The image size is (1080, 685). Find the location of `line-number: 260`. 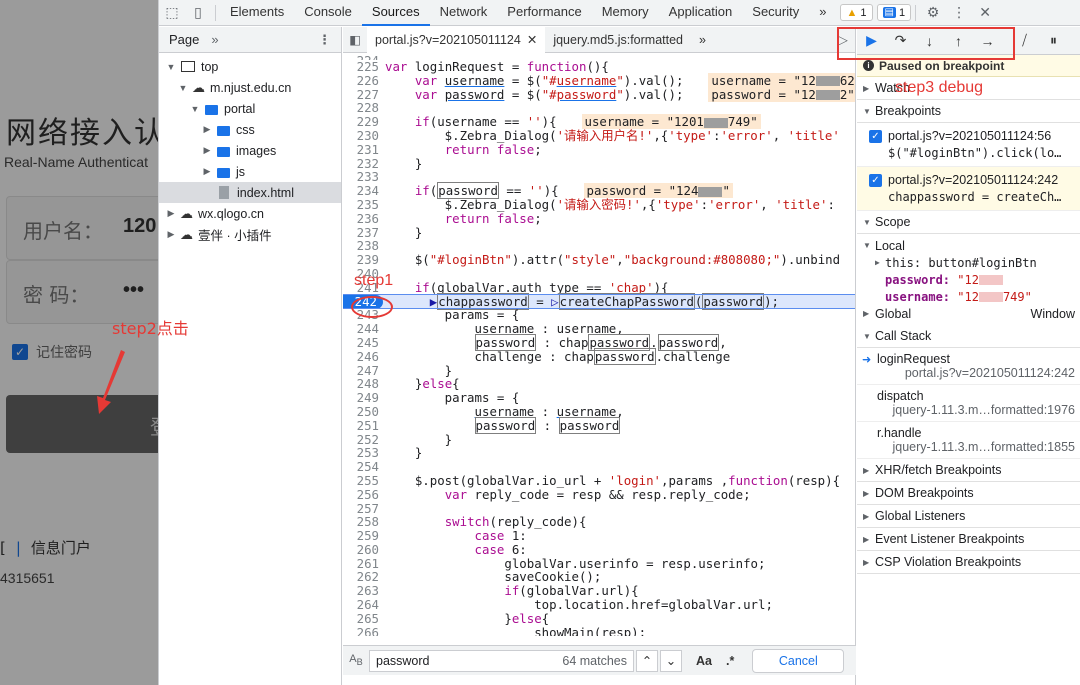

line-number: 260 is located at coordinates (364, 550).